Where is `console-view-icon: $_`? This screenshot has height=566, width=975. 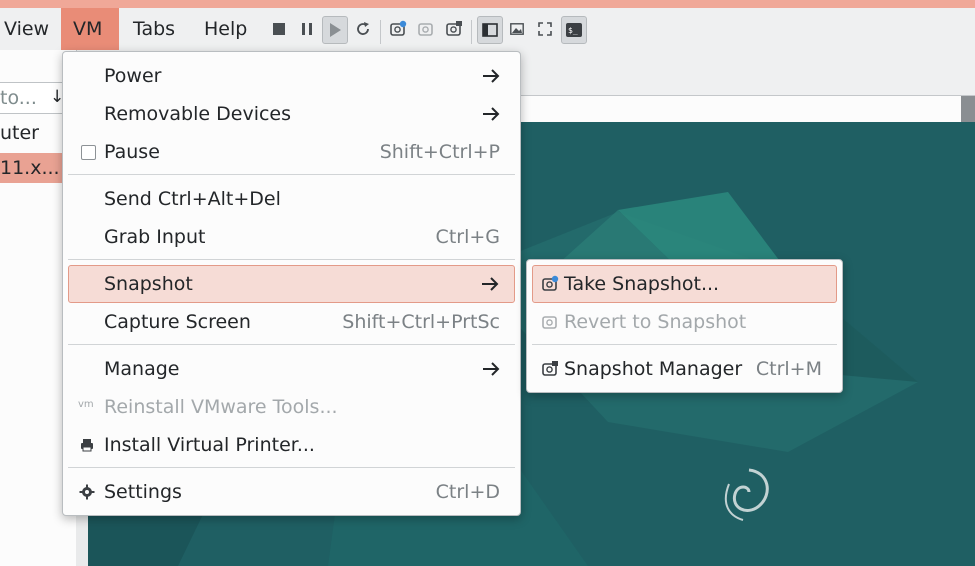
console-view-icon: $_ is located at coordinates (574, 30).